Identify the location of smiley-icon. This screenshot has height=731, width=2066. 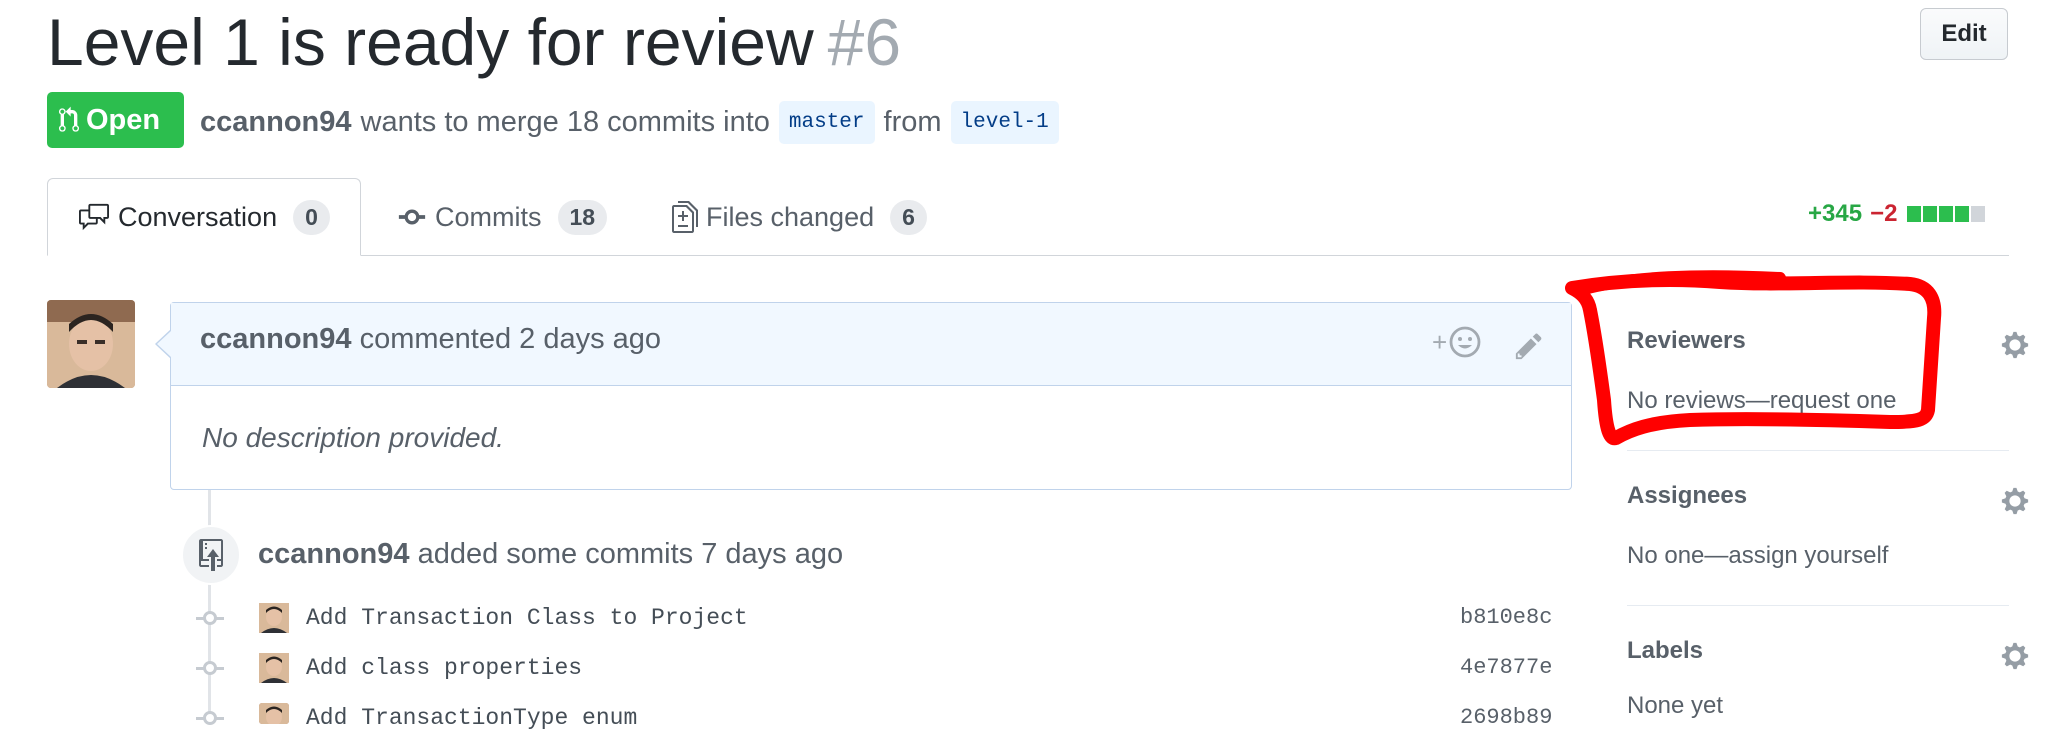
(1465, 342).